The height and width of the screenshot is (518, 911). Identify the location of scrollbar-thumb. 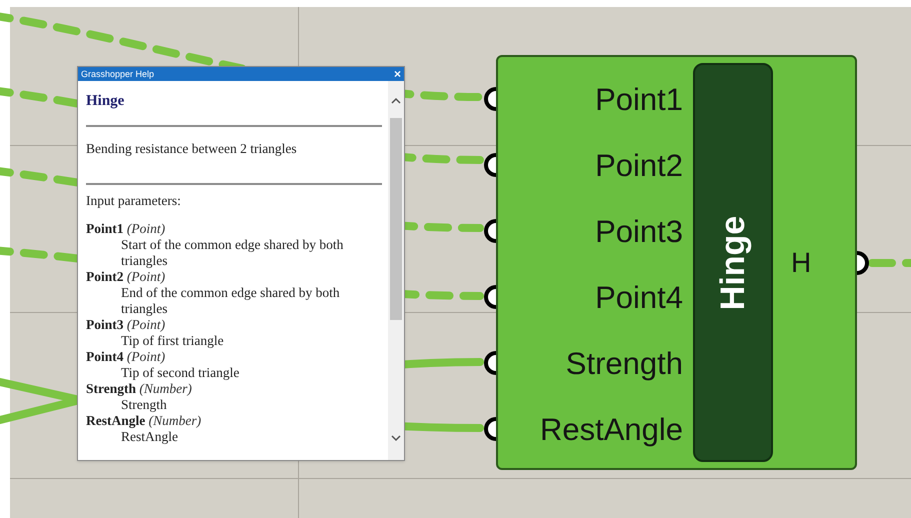
(396, 219).